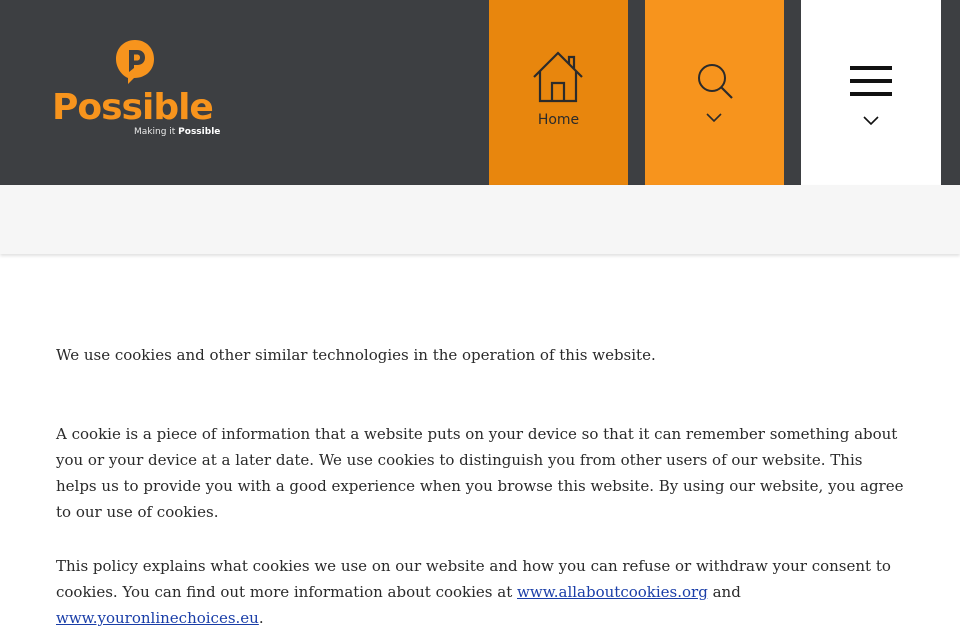  I want to click on house-icon, so click(558, 79).